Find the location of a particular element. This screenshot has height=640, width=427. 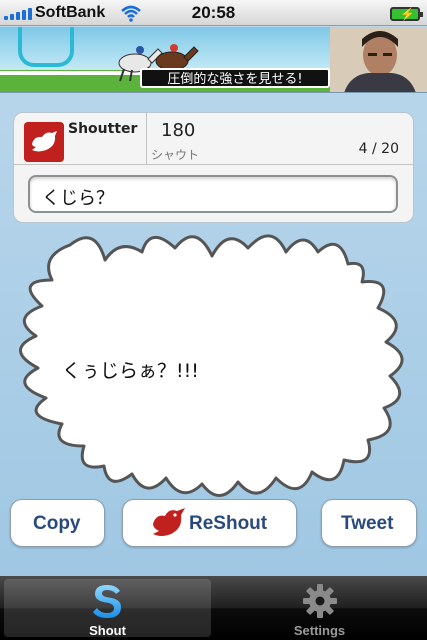

shout-count-label: シャウト is located at coordinates (175, 155).